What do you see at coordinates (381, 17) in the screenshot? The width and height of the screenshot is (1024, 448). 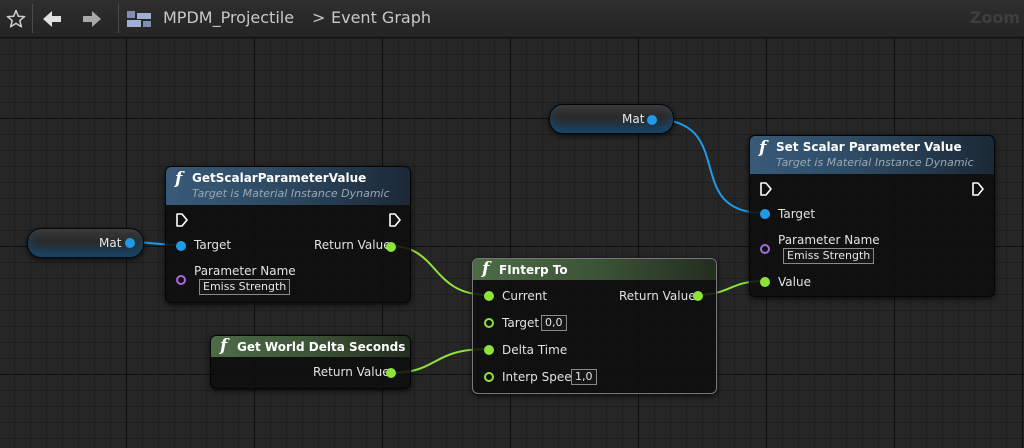 I see `breadcrumb-current: Event Graph` at bounding box center [381, 17].